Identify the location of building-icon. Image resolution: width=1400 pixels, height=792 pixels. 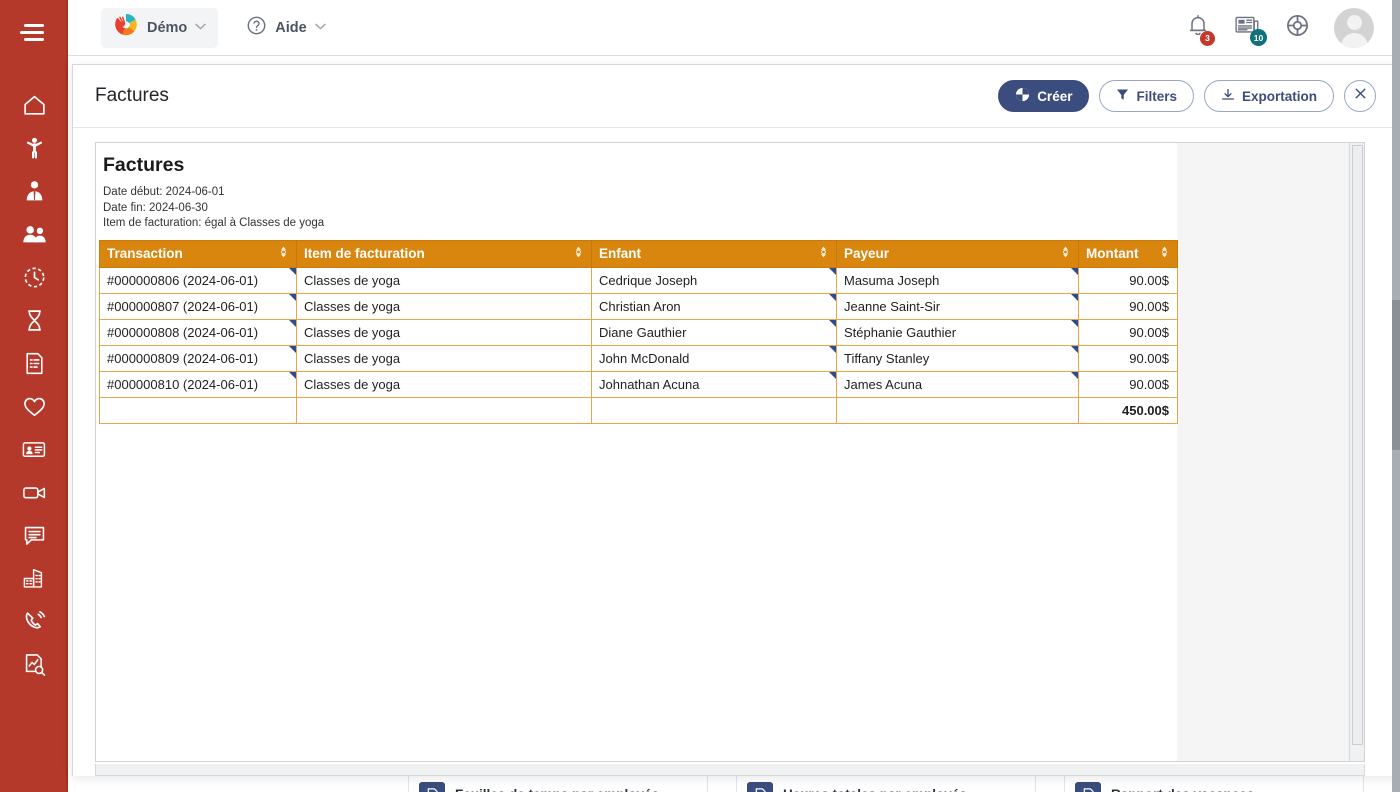
(34, 578).